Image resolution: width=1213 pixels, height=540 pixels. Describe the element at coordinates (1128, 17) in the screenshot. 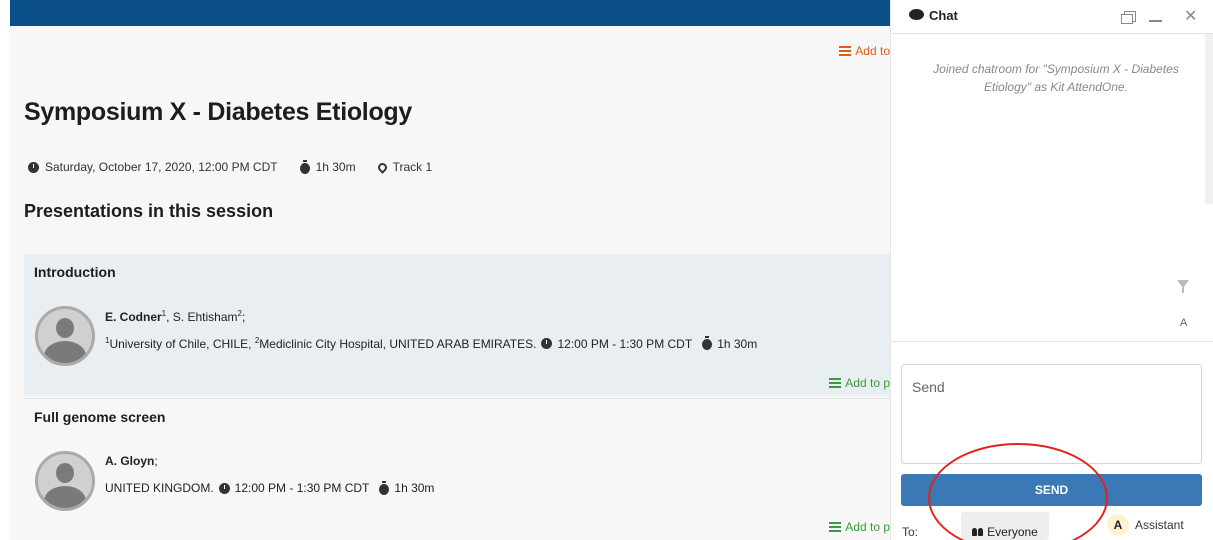

I see `popout-window-icon` at that location.